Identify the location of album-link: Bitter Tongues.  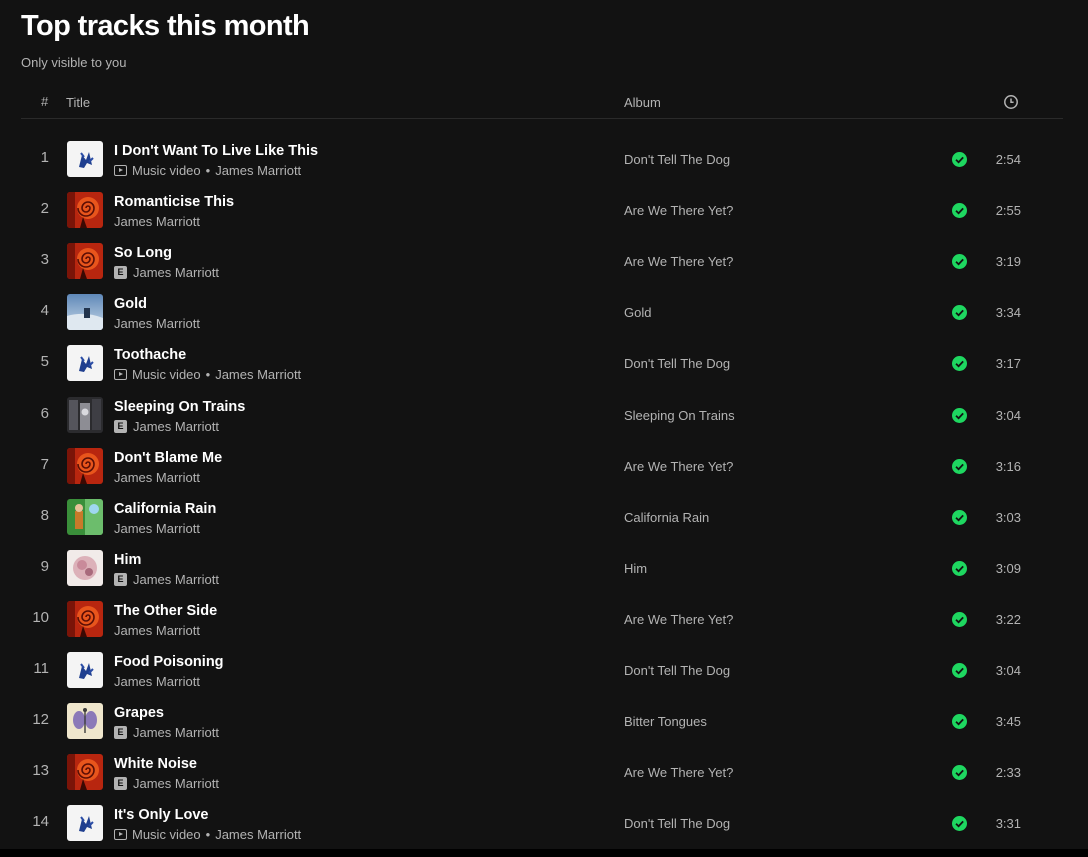
(665, 721).